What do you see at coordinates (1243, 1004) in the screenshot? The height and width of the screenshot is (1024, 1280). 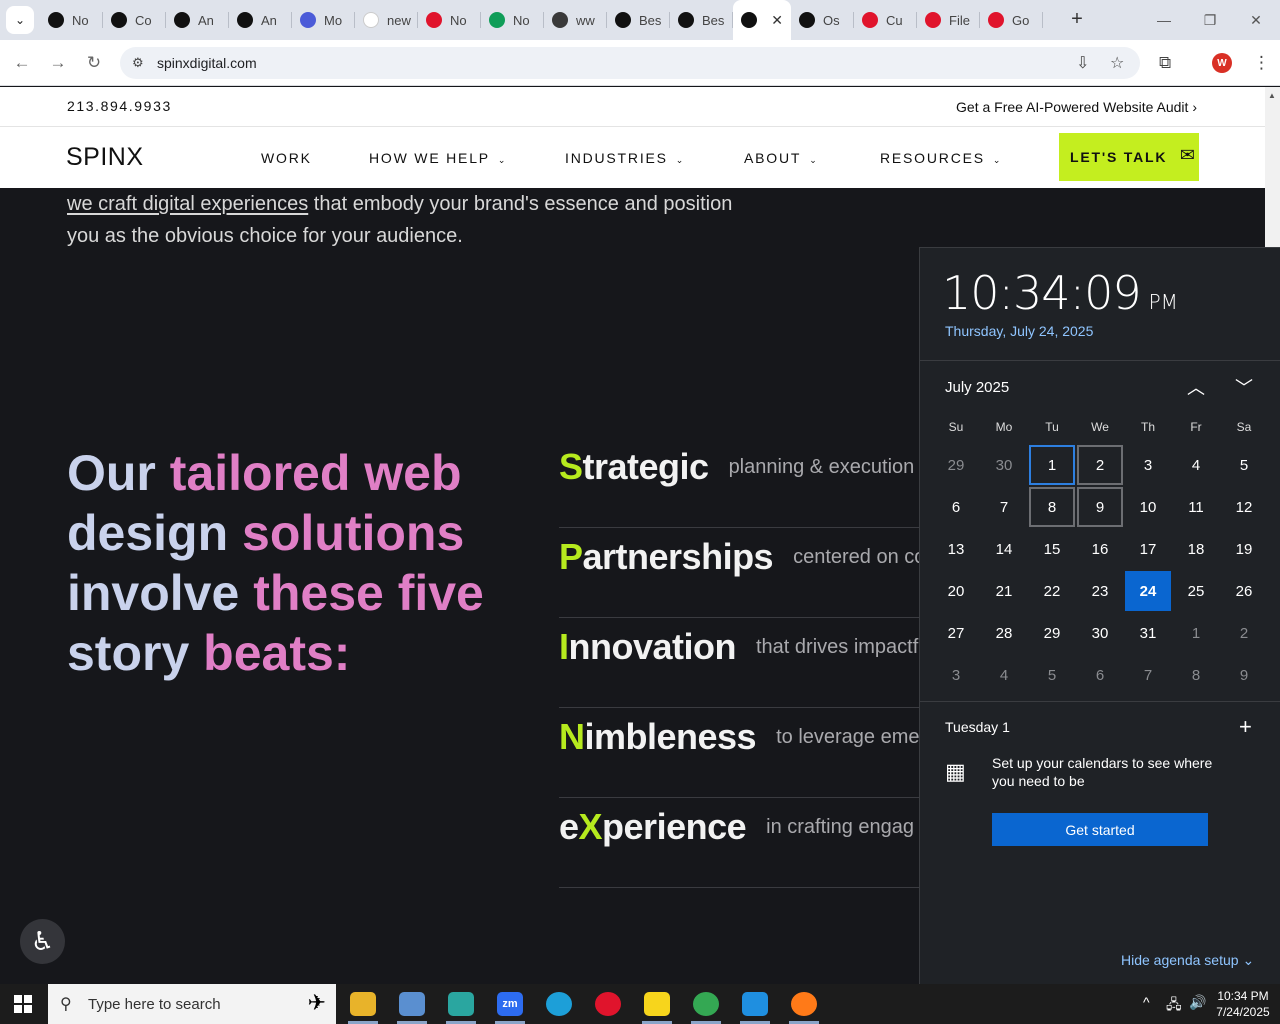 I see `taskbar-clock: 10:34 PM 7/24/2025` at bounding box center [1243, 1004].